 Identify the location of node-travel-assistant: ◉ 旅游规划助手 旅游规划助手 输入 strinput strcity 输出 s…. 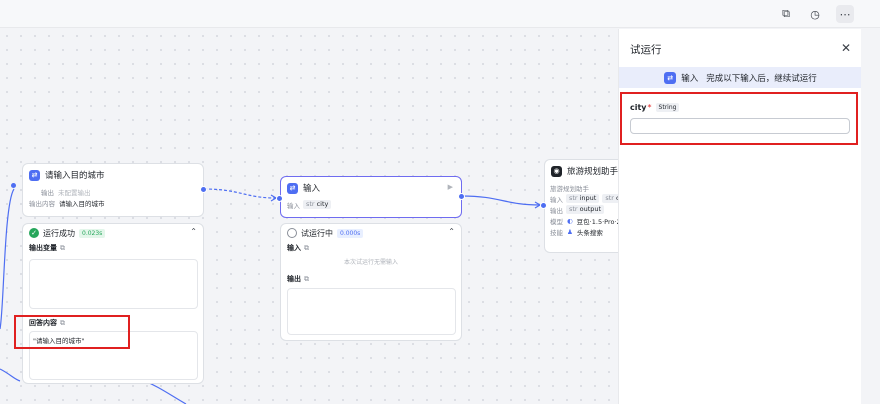
(581, 206).